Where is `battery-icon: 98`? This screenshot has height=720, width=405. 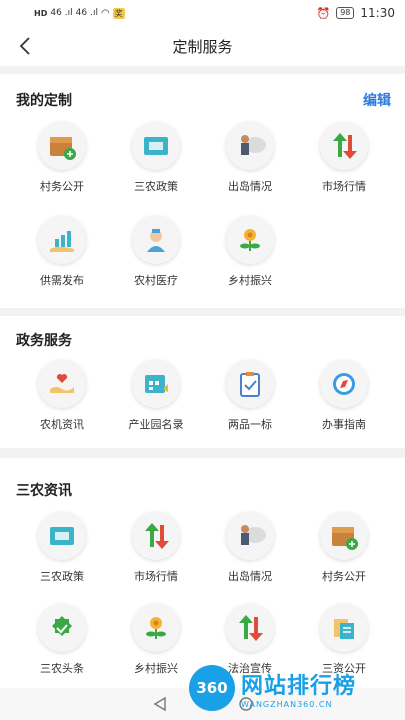 battery-icon: 98 is located at coordinates (345, 13).